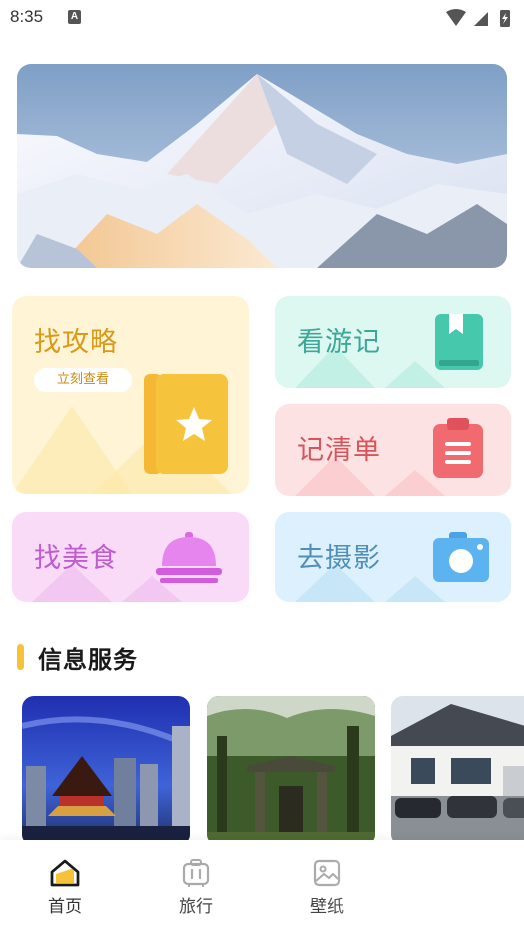 The height and width of the screenshot is (931, 524). I want to click on thumbnail-forest-gate, so click(291, 771).